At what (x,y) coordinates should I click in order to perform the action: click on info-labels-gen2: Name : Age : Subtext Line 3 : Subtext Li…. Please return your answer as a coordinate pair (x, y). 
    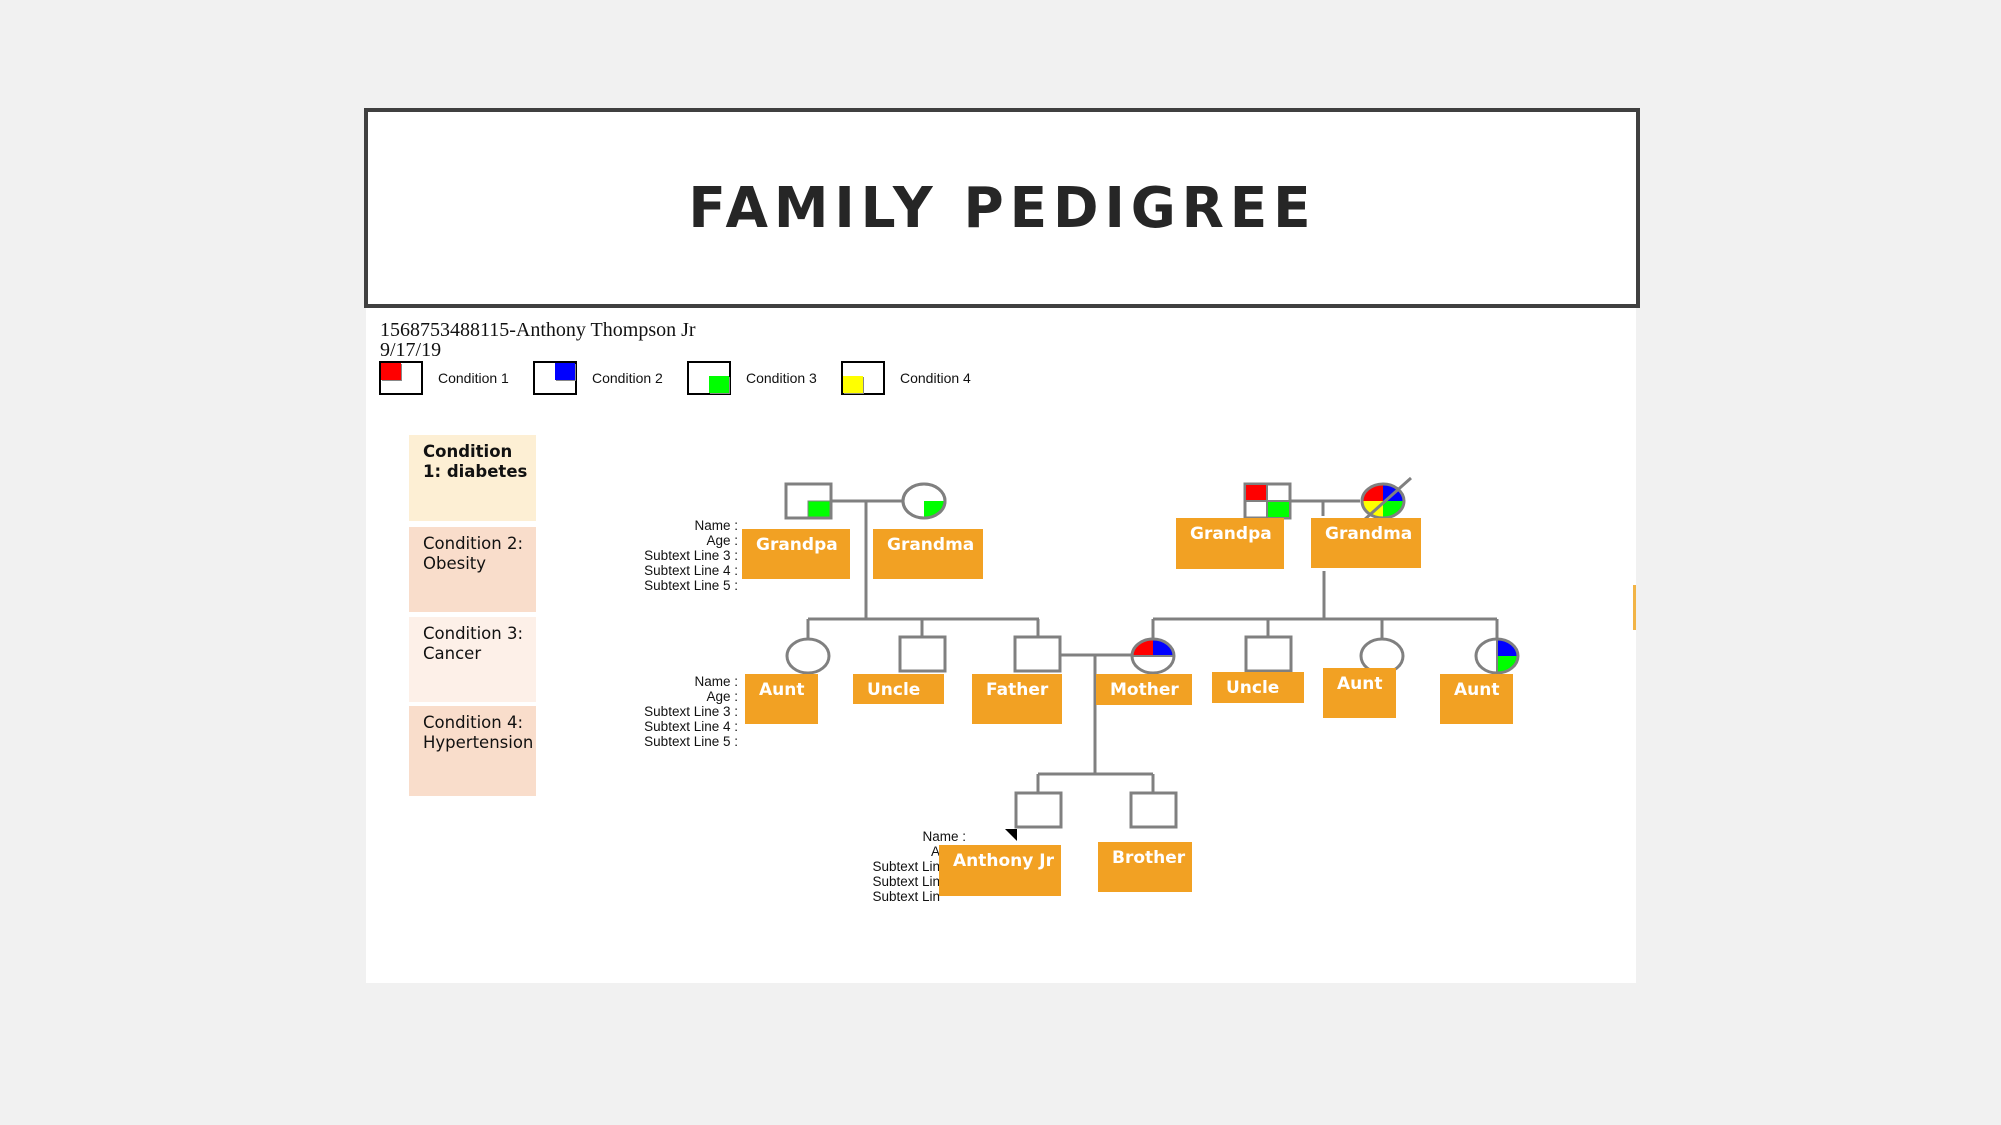
    Looking at the image, I should click on (669, 711).